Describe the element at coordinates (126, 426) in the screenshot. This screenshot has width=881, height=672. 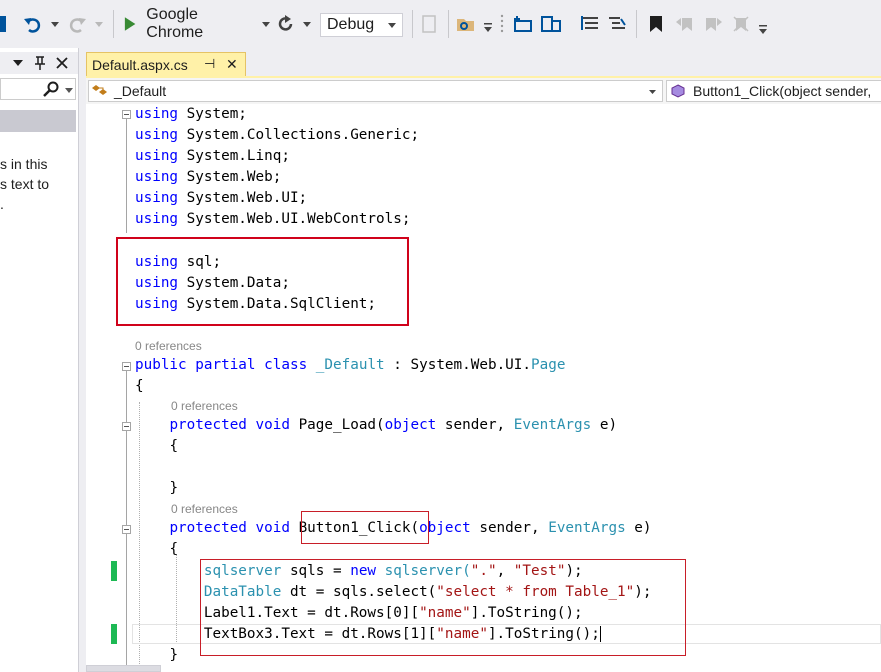
I see `collapse-page-load-icon` at that location.